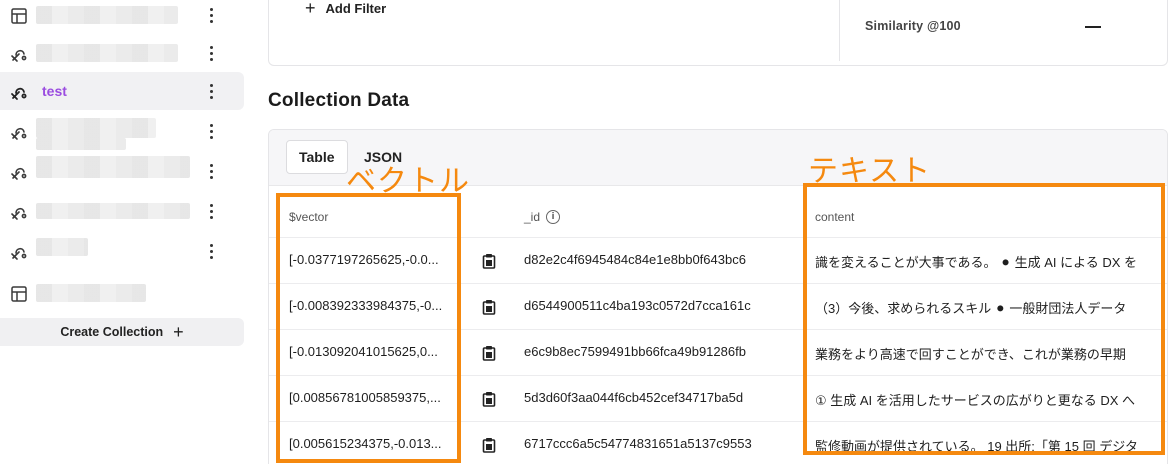 This screenshot has height=464, width=1172. Describe the element at coordinates (1093, 27) in the screenshot. I see `similarity-value` at that location.